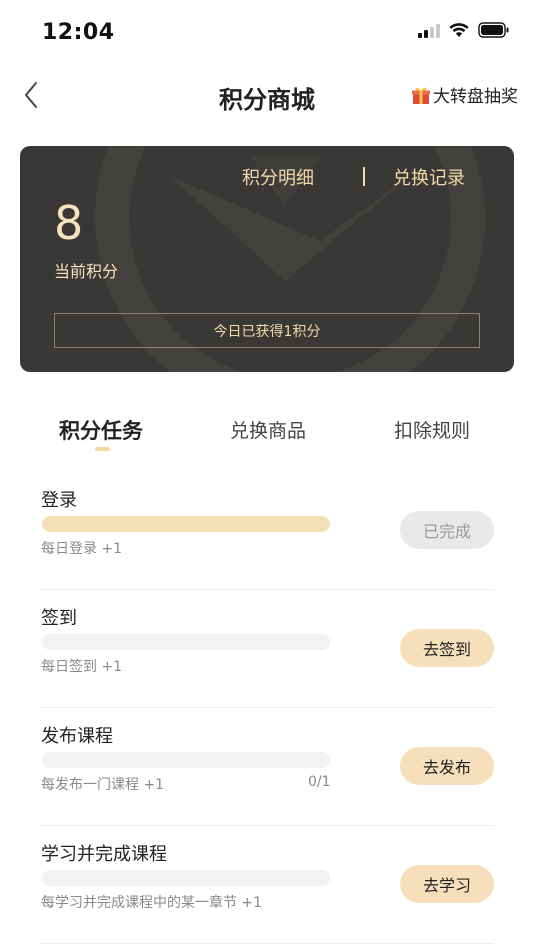 The width and height of the screenshot is (534, 950). What do you see at coordinates (475, 97) in the screenshot?
I see `lottery-label: 大转盘抽奖` at bounding box center [475, 97].